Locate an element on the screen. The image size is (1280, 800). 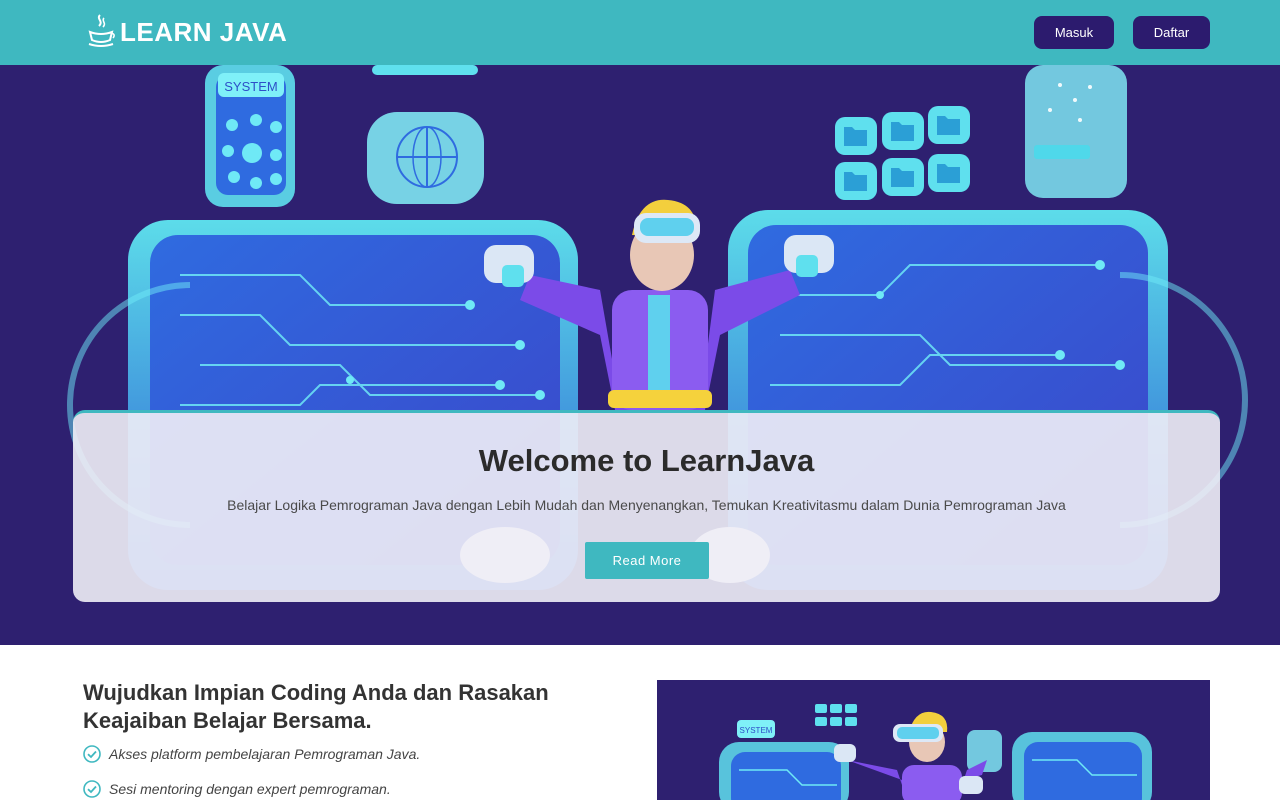
feature-system-label: SYSTEM is located at coordinates (756, 730).